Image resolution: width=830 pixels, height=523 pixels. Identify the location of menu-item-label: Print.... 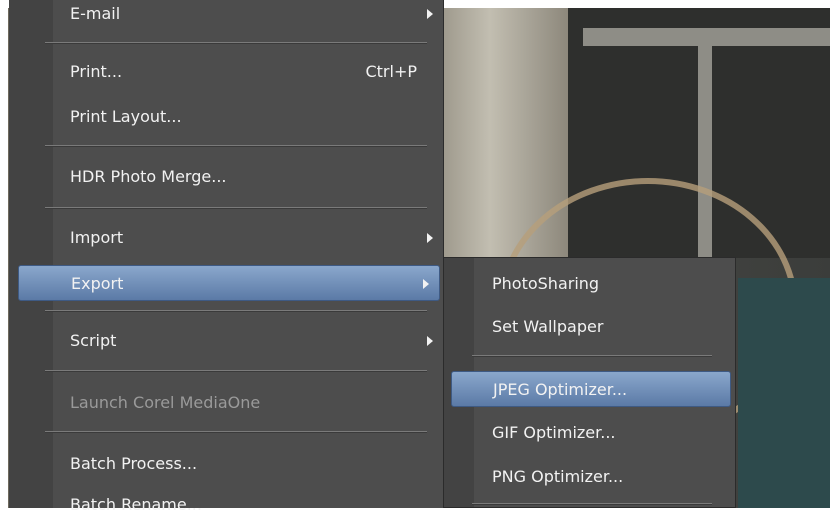
(96, 71).